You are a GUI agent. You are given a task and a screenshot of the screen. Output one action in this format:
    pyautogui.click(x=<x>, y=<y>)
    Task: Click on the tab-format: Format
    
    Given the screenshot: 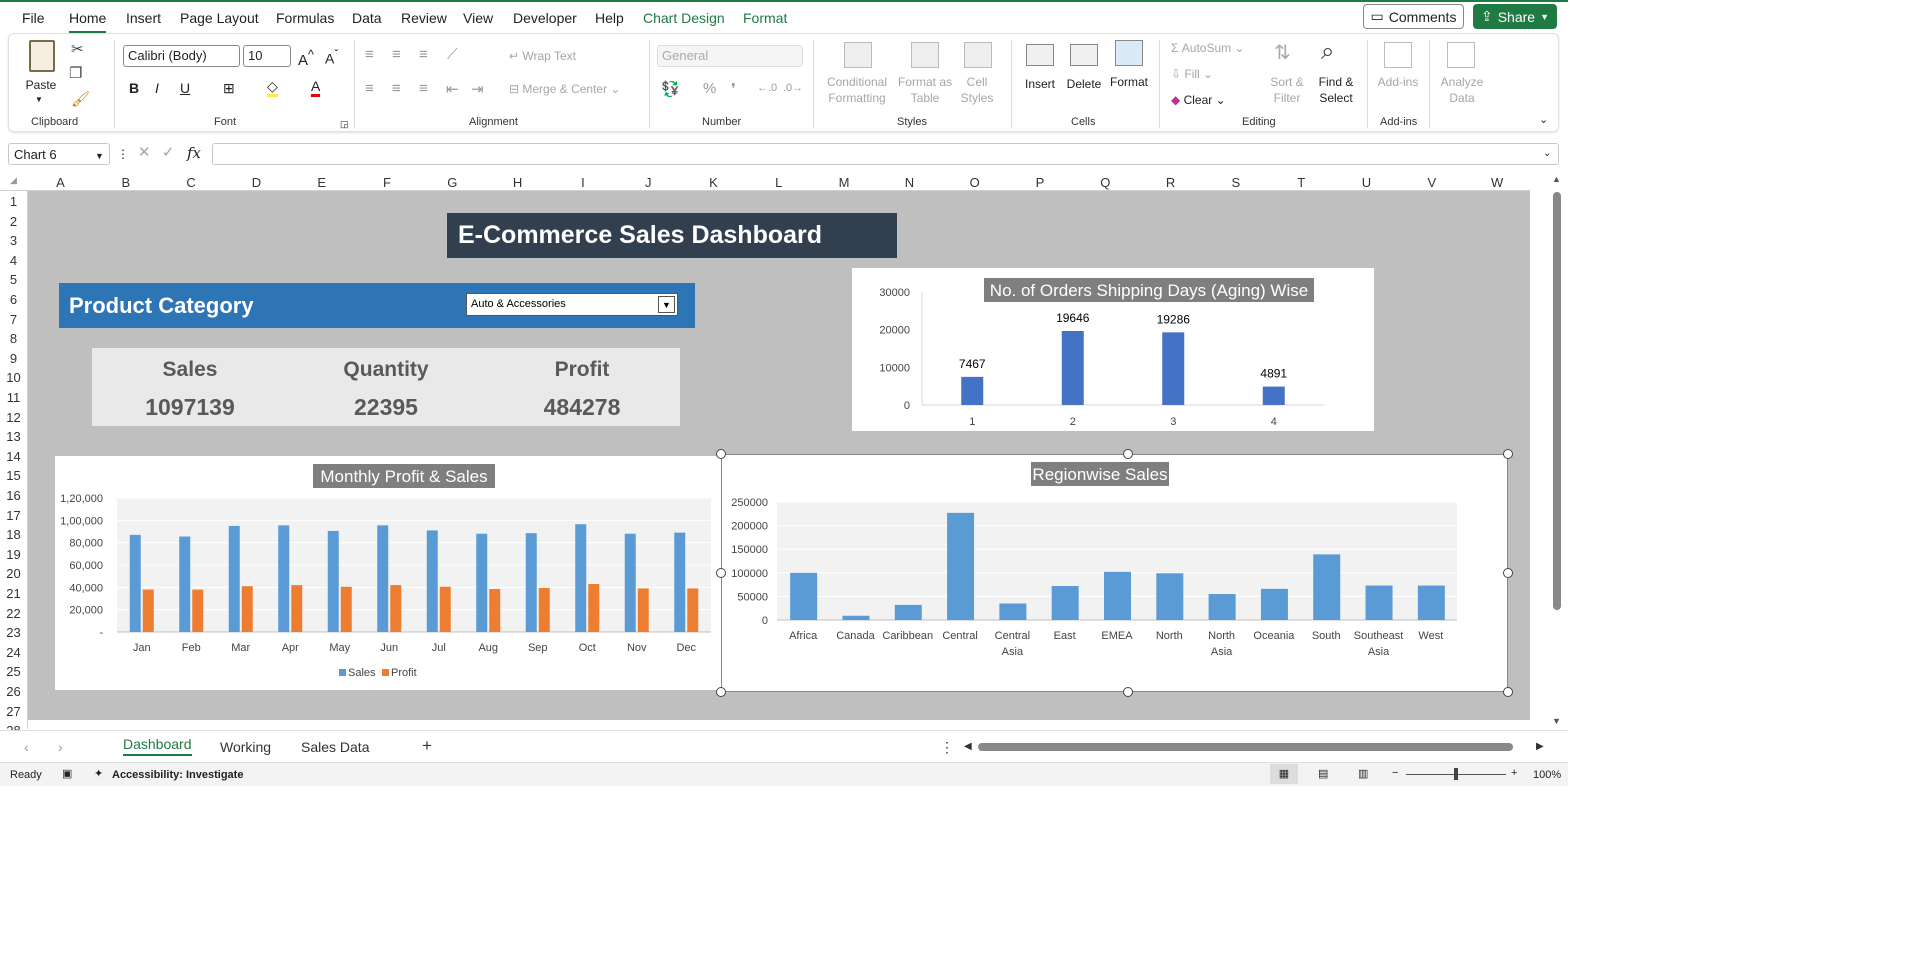 What is the action you would take?
    pyautogui.click(x=765, y=18)
    